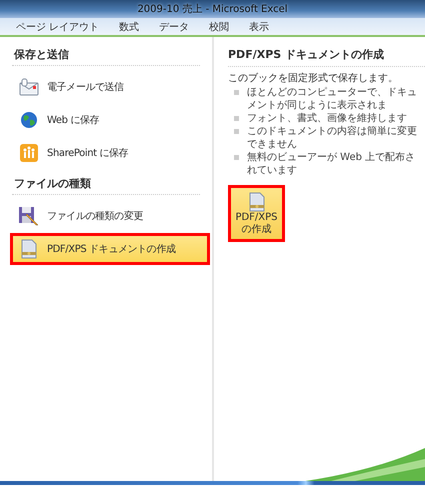 The width and height of the screenshot is (425, 487). What do you see at coordinates (29, 153) in the screenshot?
I see `people-icon` at bounding box center [29, 153].